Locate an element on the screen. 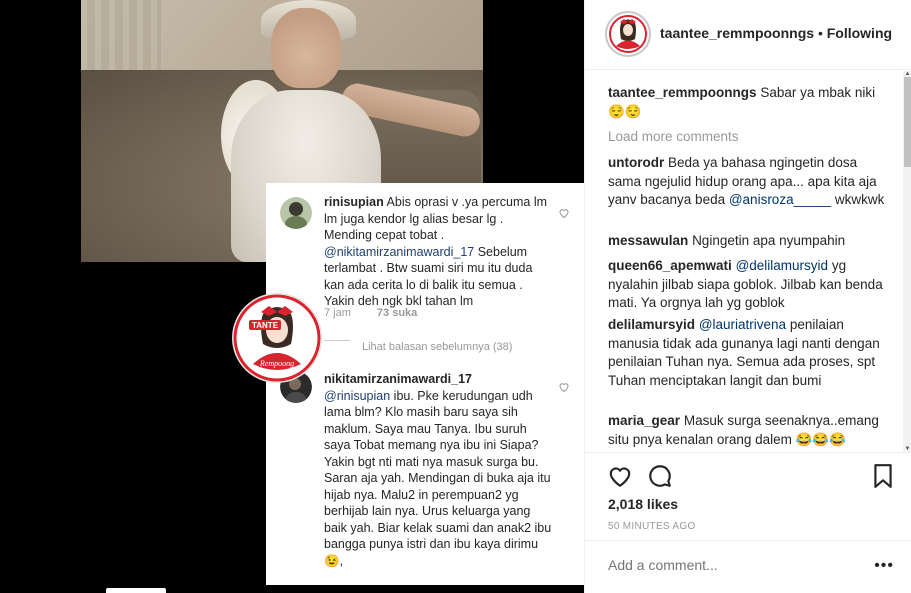 This screenshot has width=911, height=593. comment-username: queen66_apemwati is located at coordinates (670, 265).